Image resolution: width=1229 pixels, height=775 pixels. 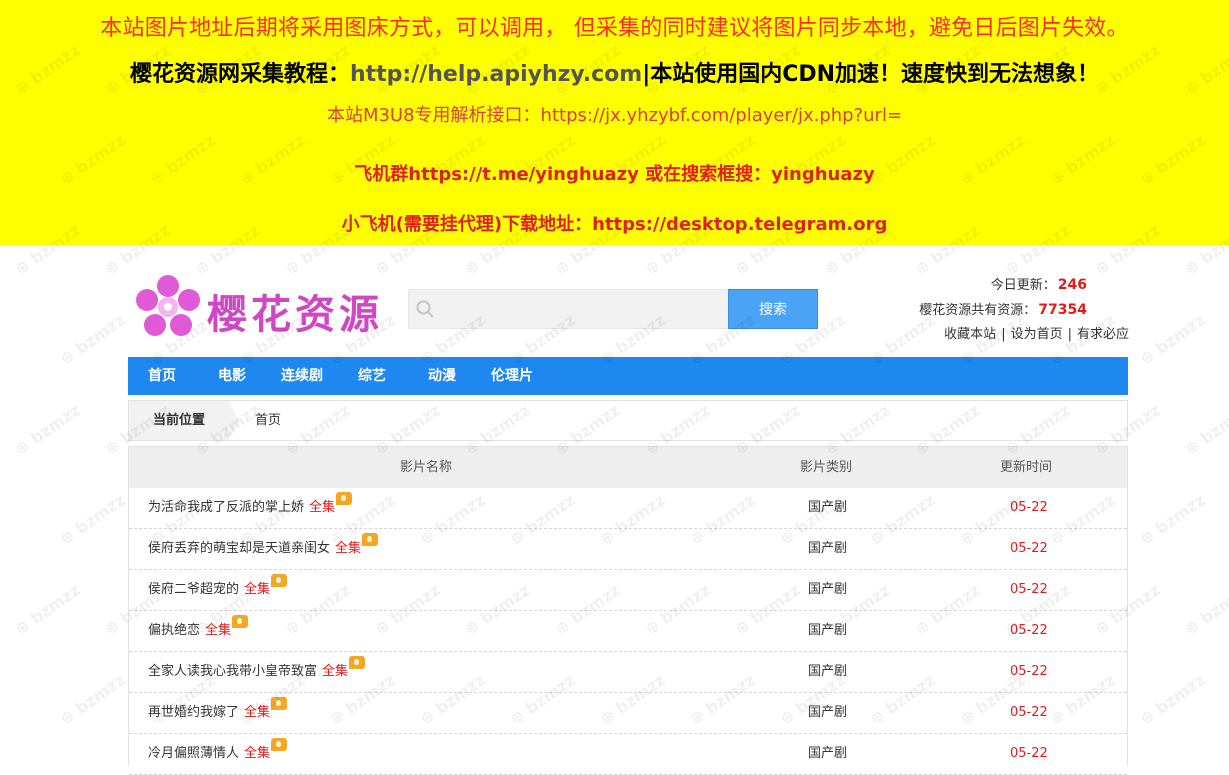 I want to click on table-row: 冷月偏照薄情人 全集 国产剧 05-22, so click(x=628, y=754).